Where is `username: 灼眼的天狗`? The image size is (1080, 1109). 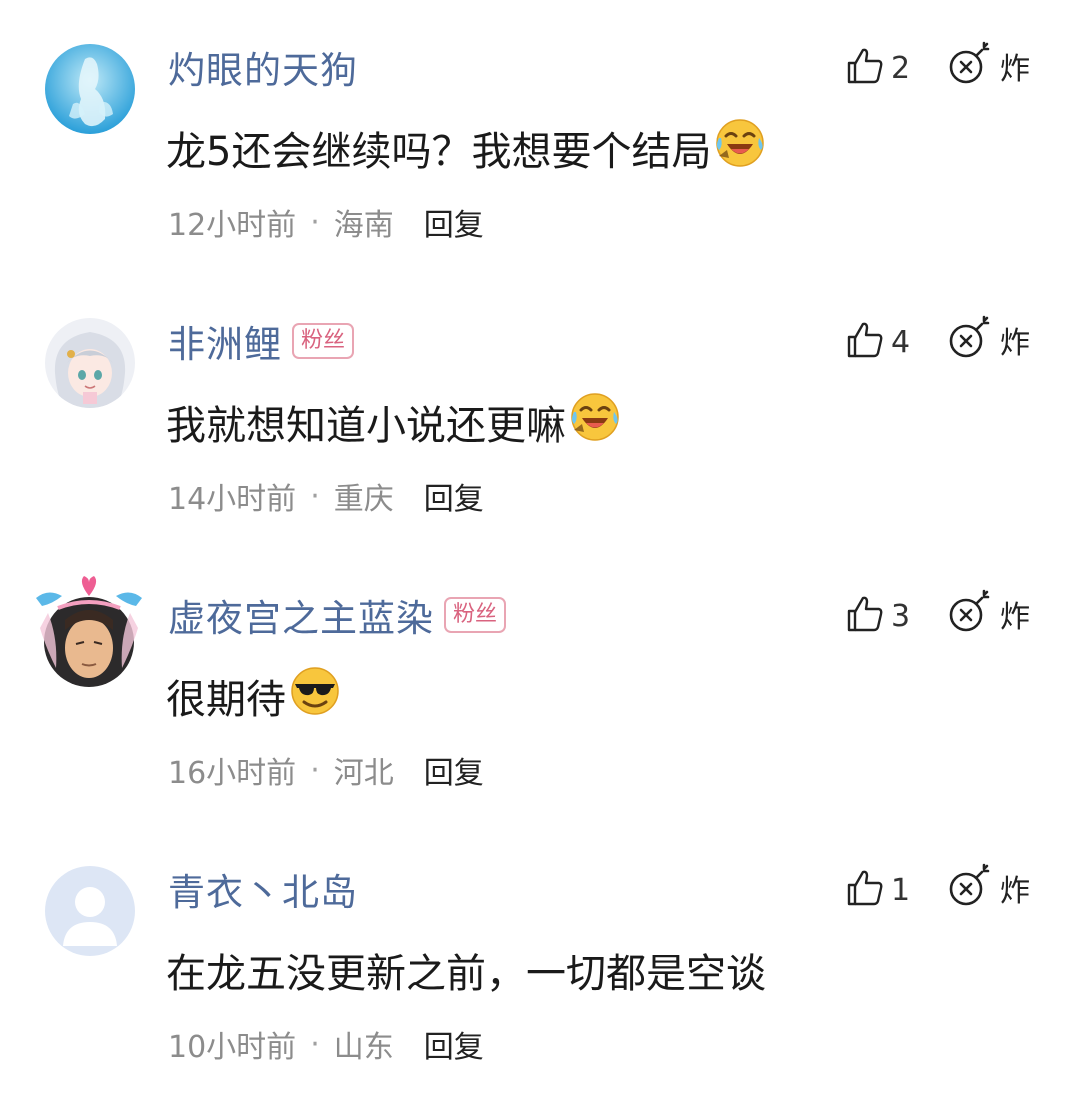
username: 灼眼的天狗 is located at coordinates (263, 67).